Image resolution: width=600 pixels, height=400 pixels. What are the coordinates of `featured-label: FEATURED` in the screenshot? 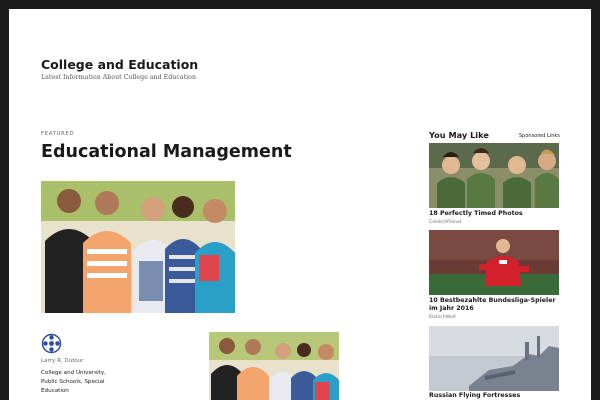 It's located at (58, 134).